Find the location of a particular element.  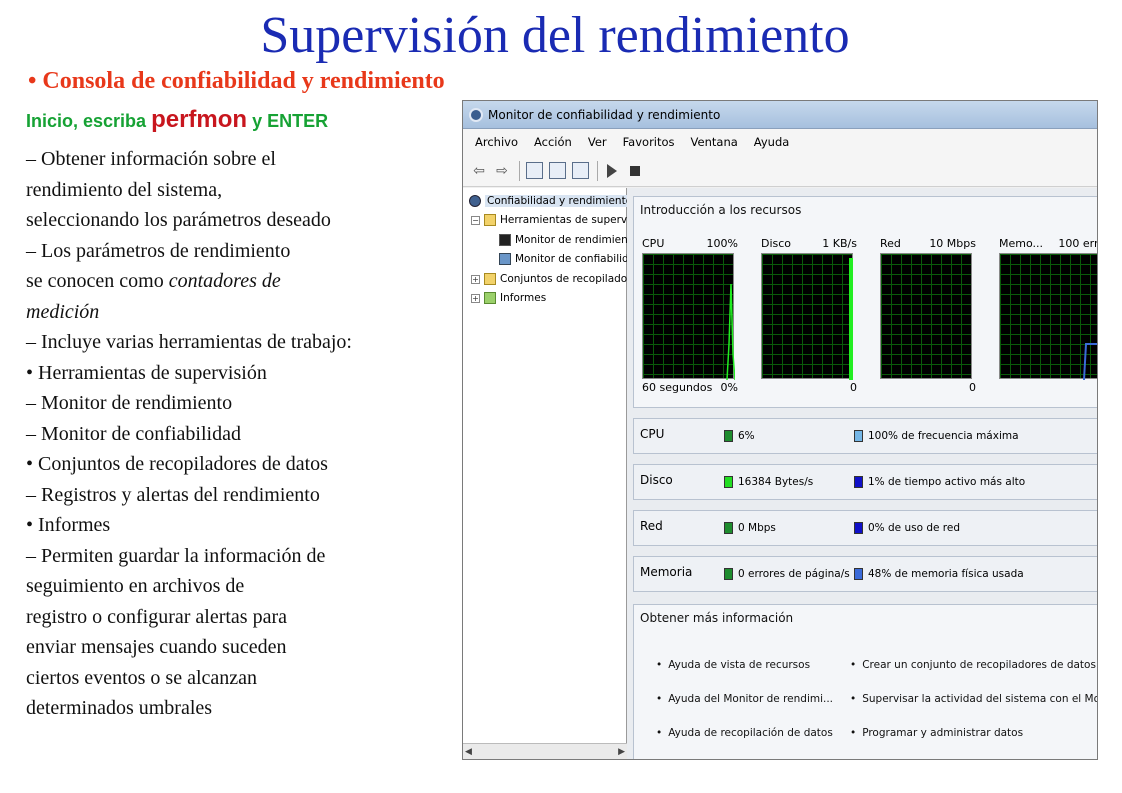

start-button is located at coordinates (612, 171).